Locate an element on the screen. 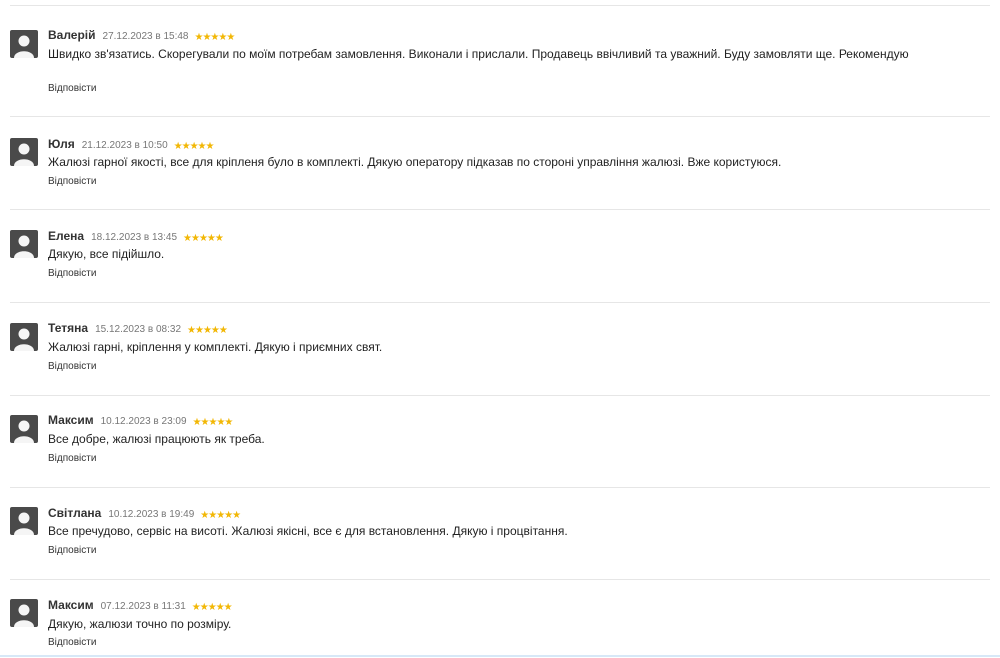 The image size is (1000, 658). review-date: 10.12.2023 в 23:09 is located at coordinates (143, 421).